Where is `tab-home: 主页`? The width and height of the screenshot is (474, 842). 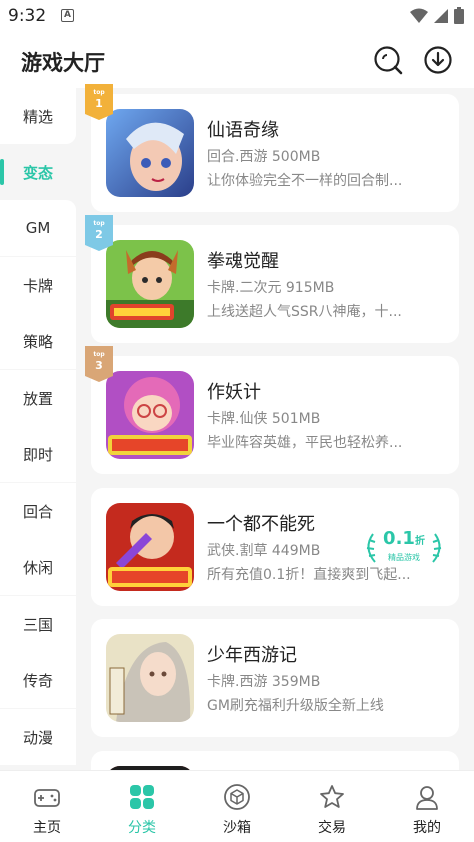 tab-home: 主页 is located at coordinates (47, 806).